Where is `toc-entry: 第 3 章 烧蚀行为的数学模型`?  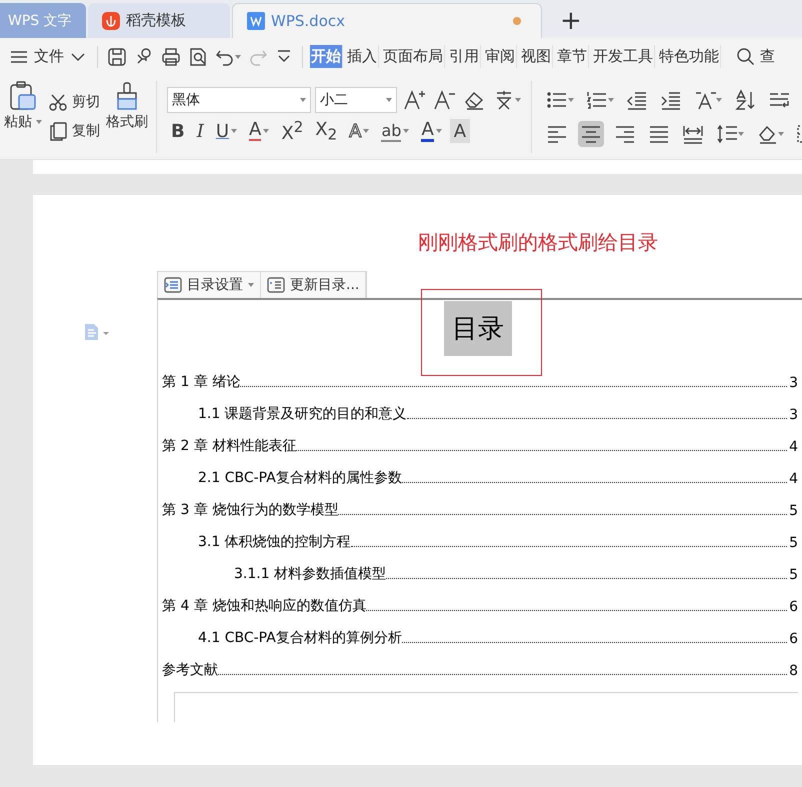 toc-entry: 第 3 章 烧蚀行为的数学模型 is located at coordinates (250, 510).